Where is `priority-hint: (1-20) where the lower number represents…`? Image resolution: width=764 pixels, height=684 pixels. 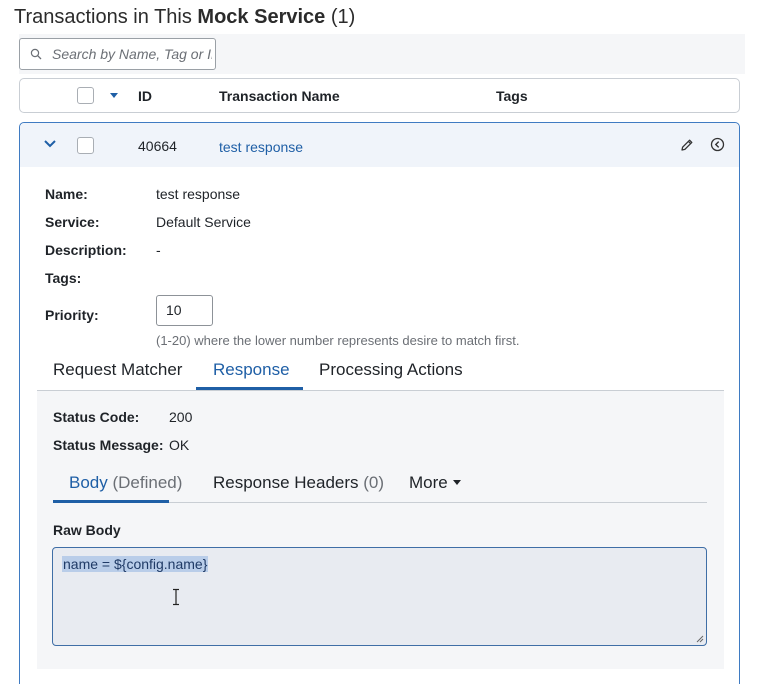 priority-hint: (1-20) where the lower number represents… is located at coordinates (338, 340).